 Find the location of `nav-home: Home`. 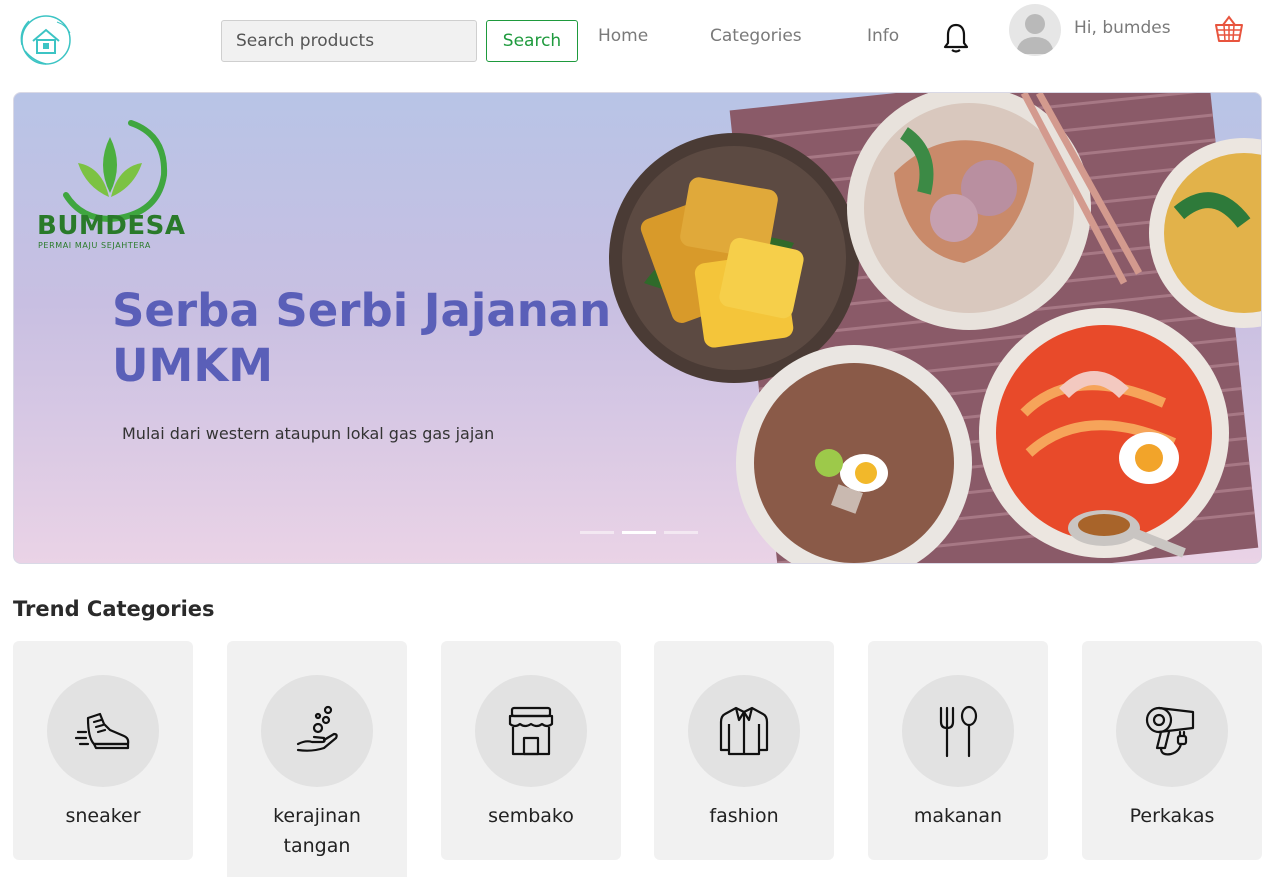

nav-home: Home is located at coordinates (623, 36).